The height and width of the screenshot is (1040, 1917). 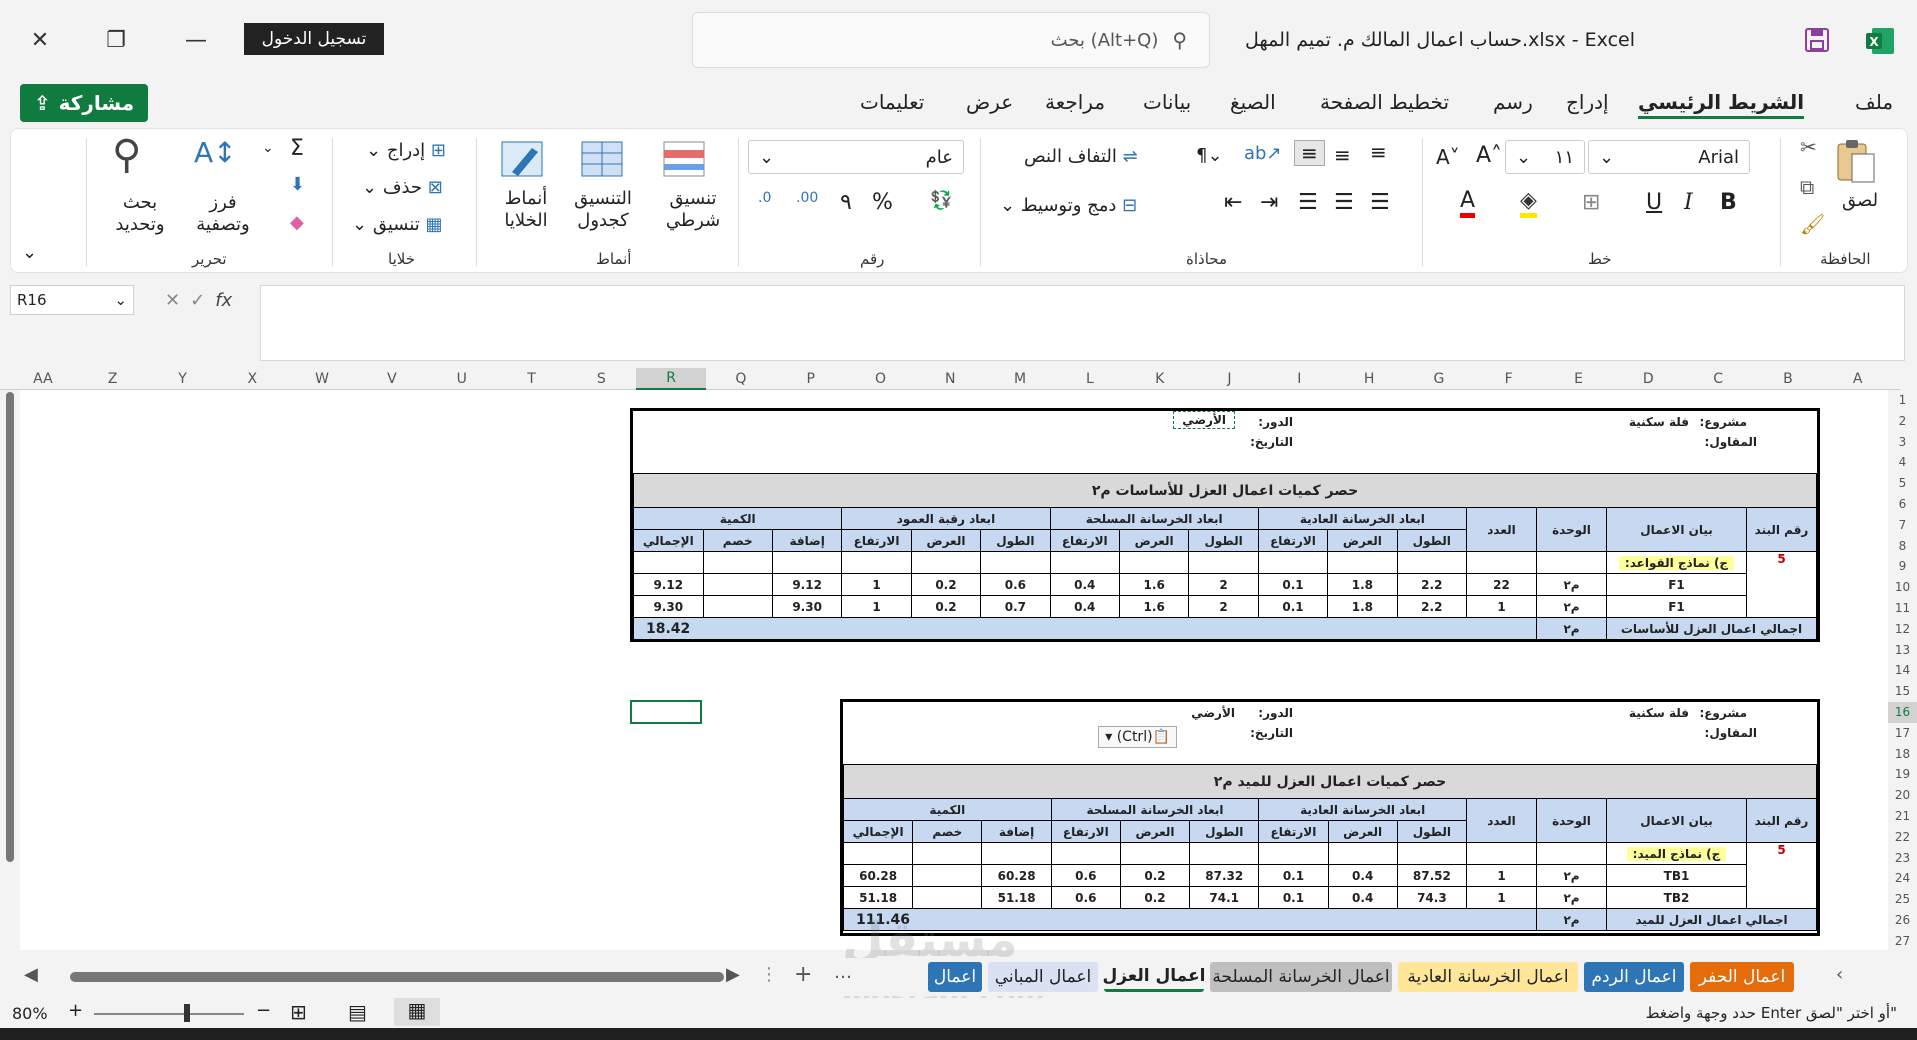 I want to click on column-header-K: K, so click(x=1160, y=379).